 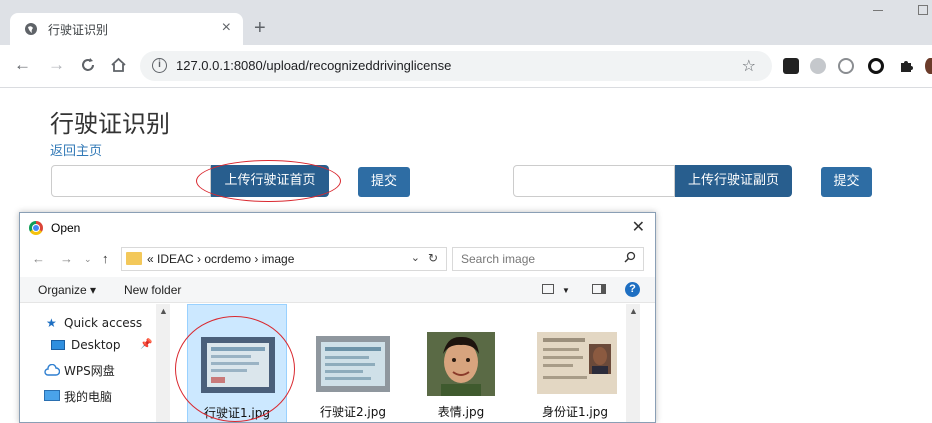 I want to click on upload-back-button: 上传行驶证副页, so click(x=733, y=181).